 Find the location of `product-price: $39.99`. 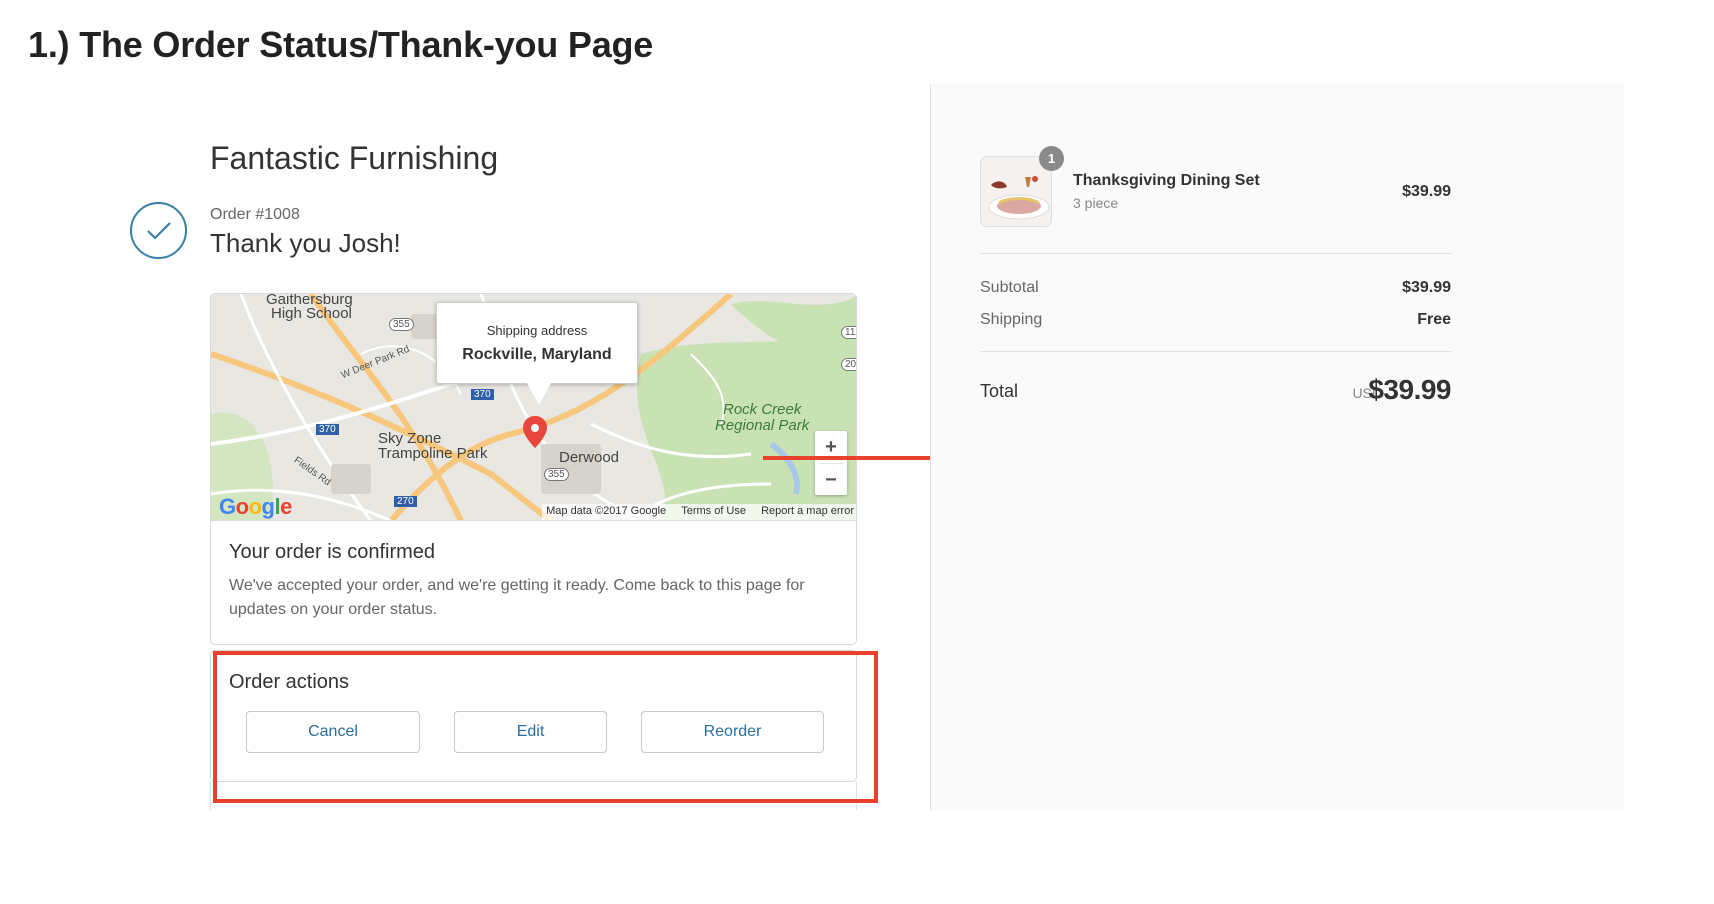

product-price: $39.99 is located at coordinates (1426, 191).